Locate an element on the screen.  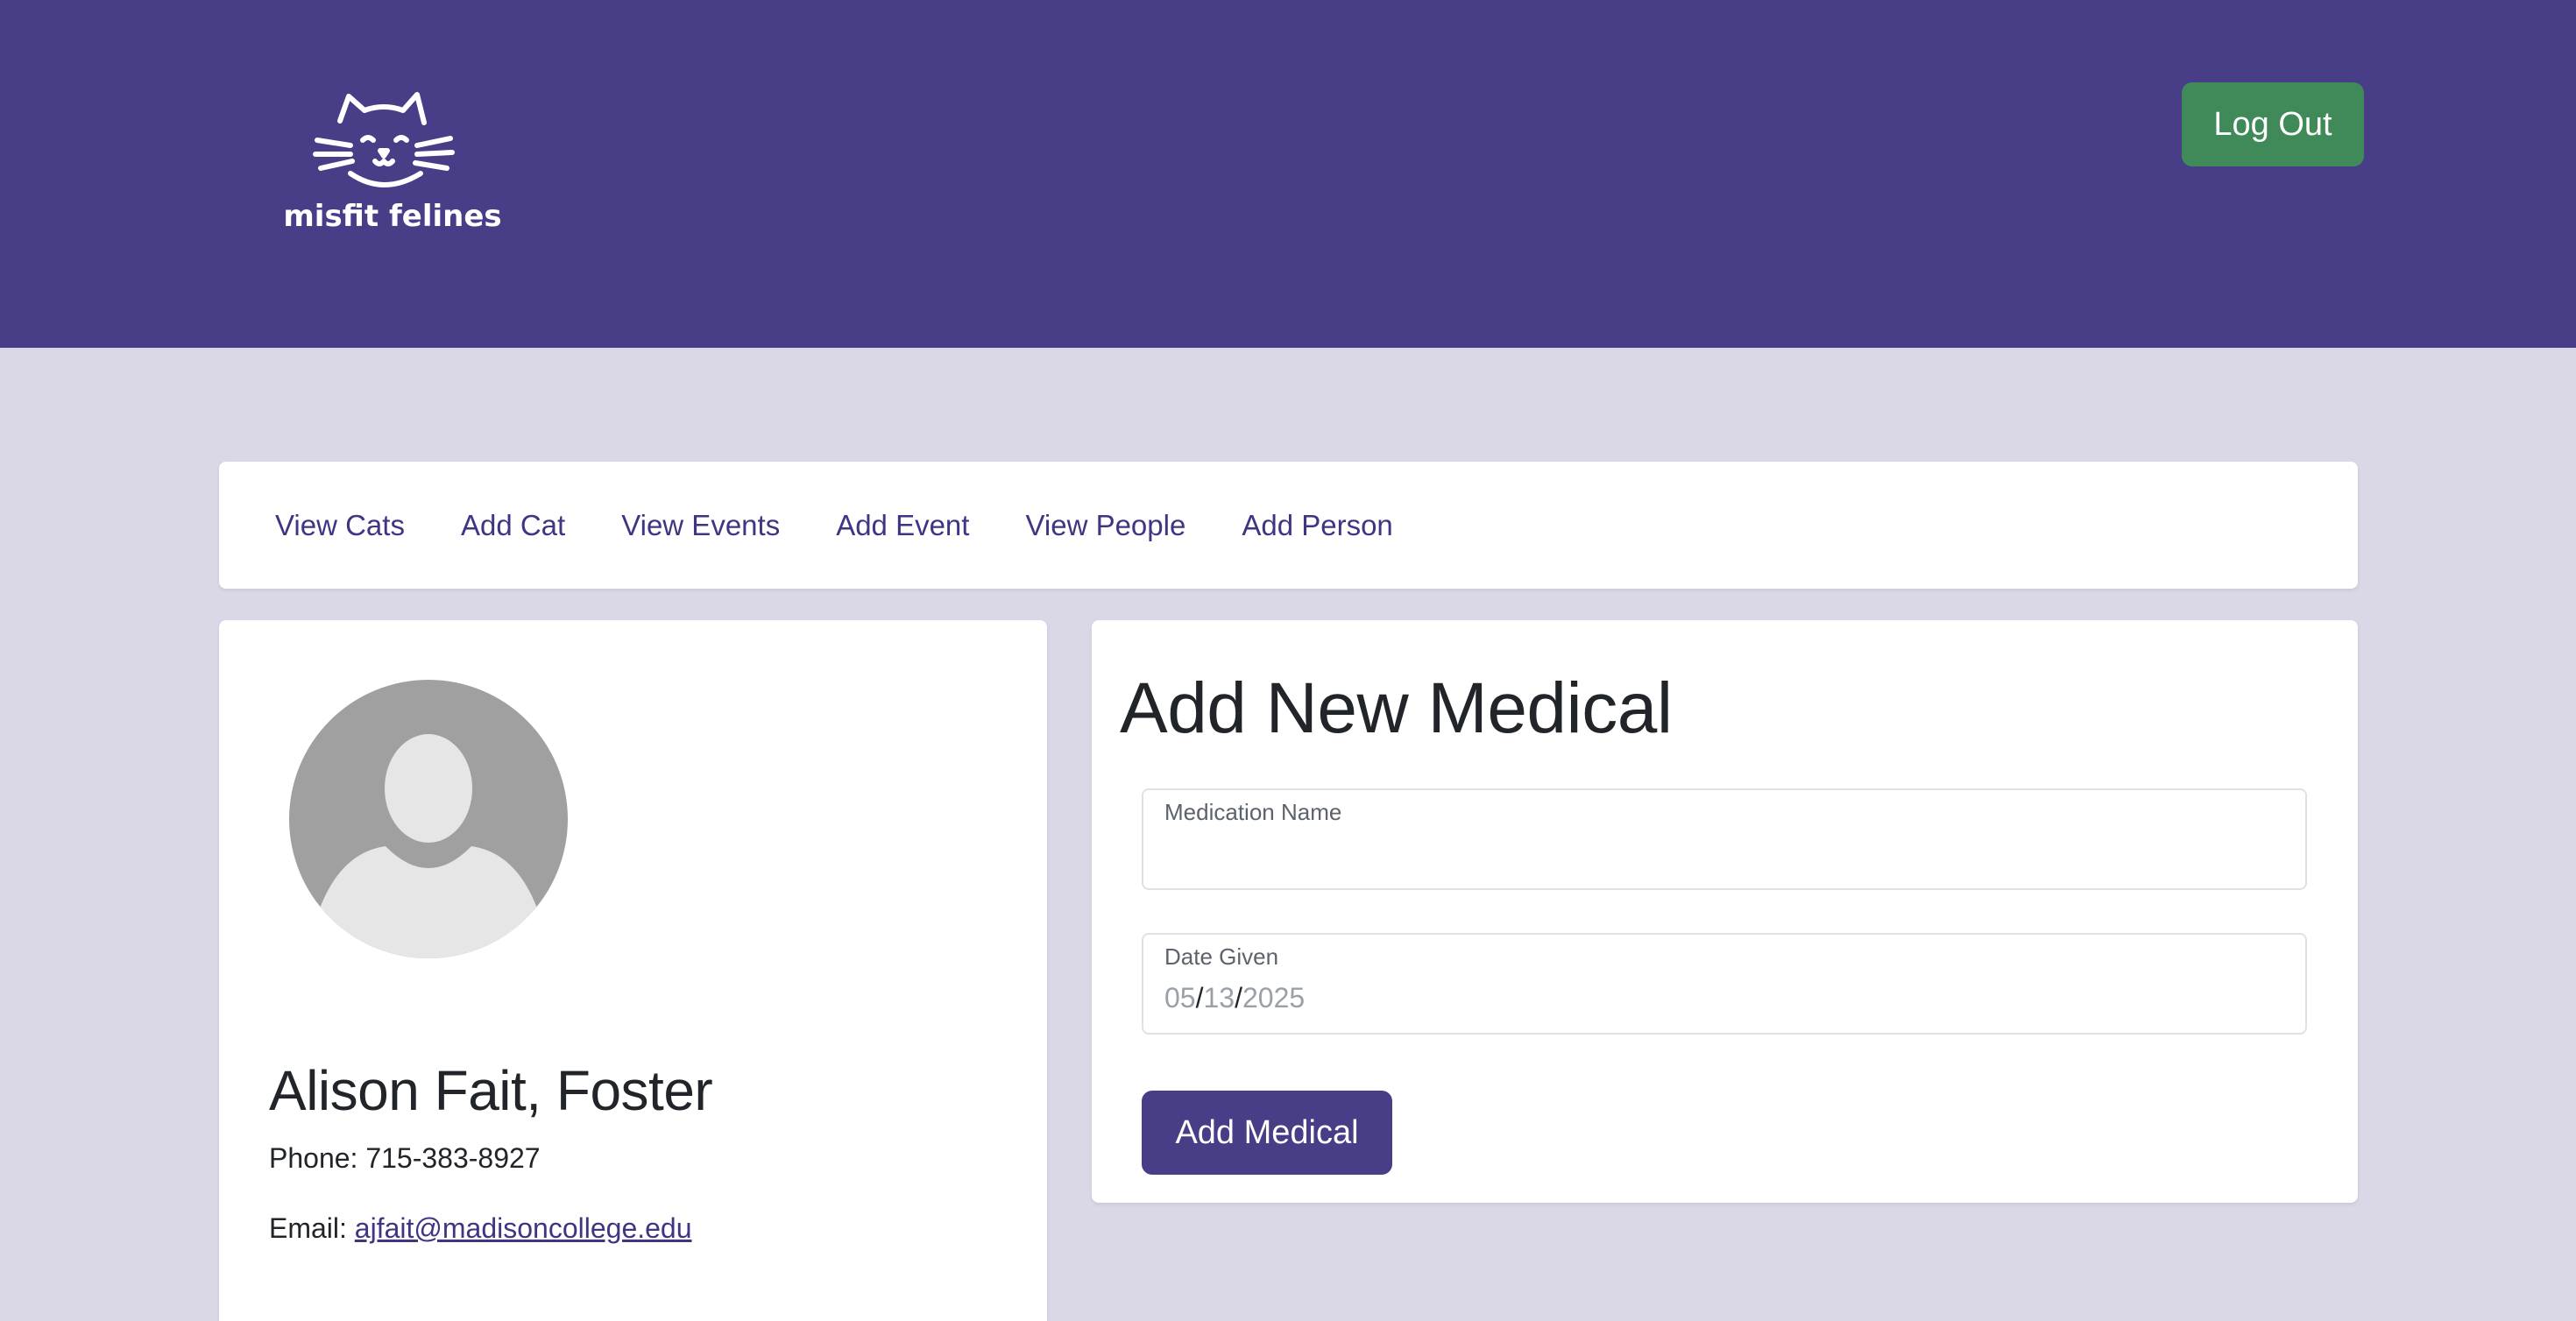
medication-name-input is located at coordinates (1720, 857).